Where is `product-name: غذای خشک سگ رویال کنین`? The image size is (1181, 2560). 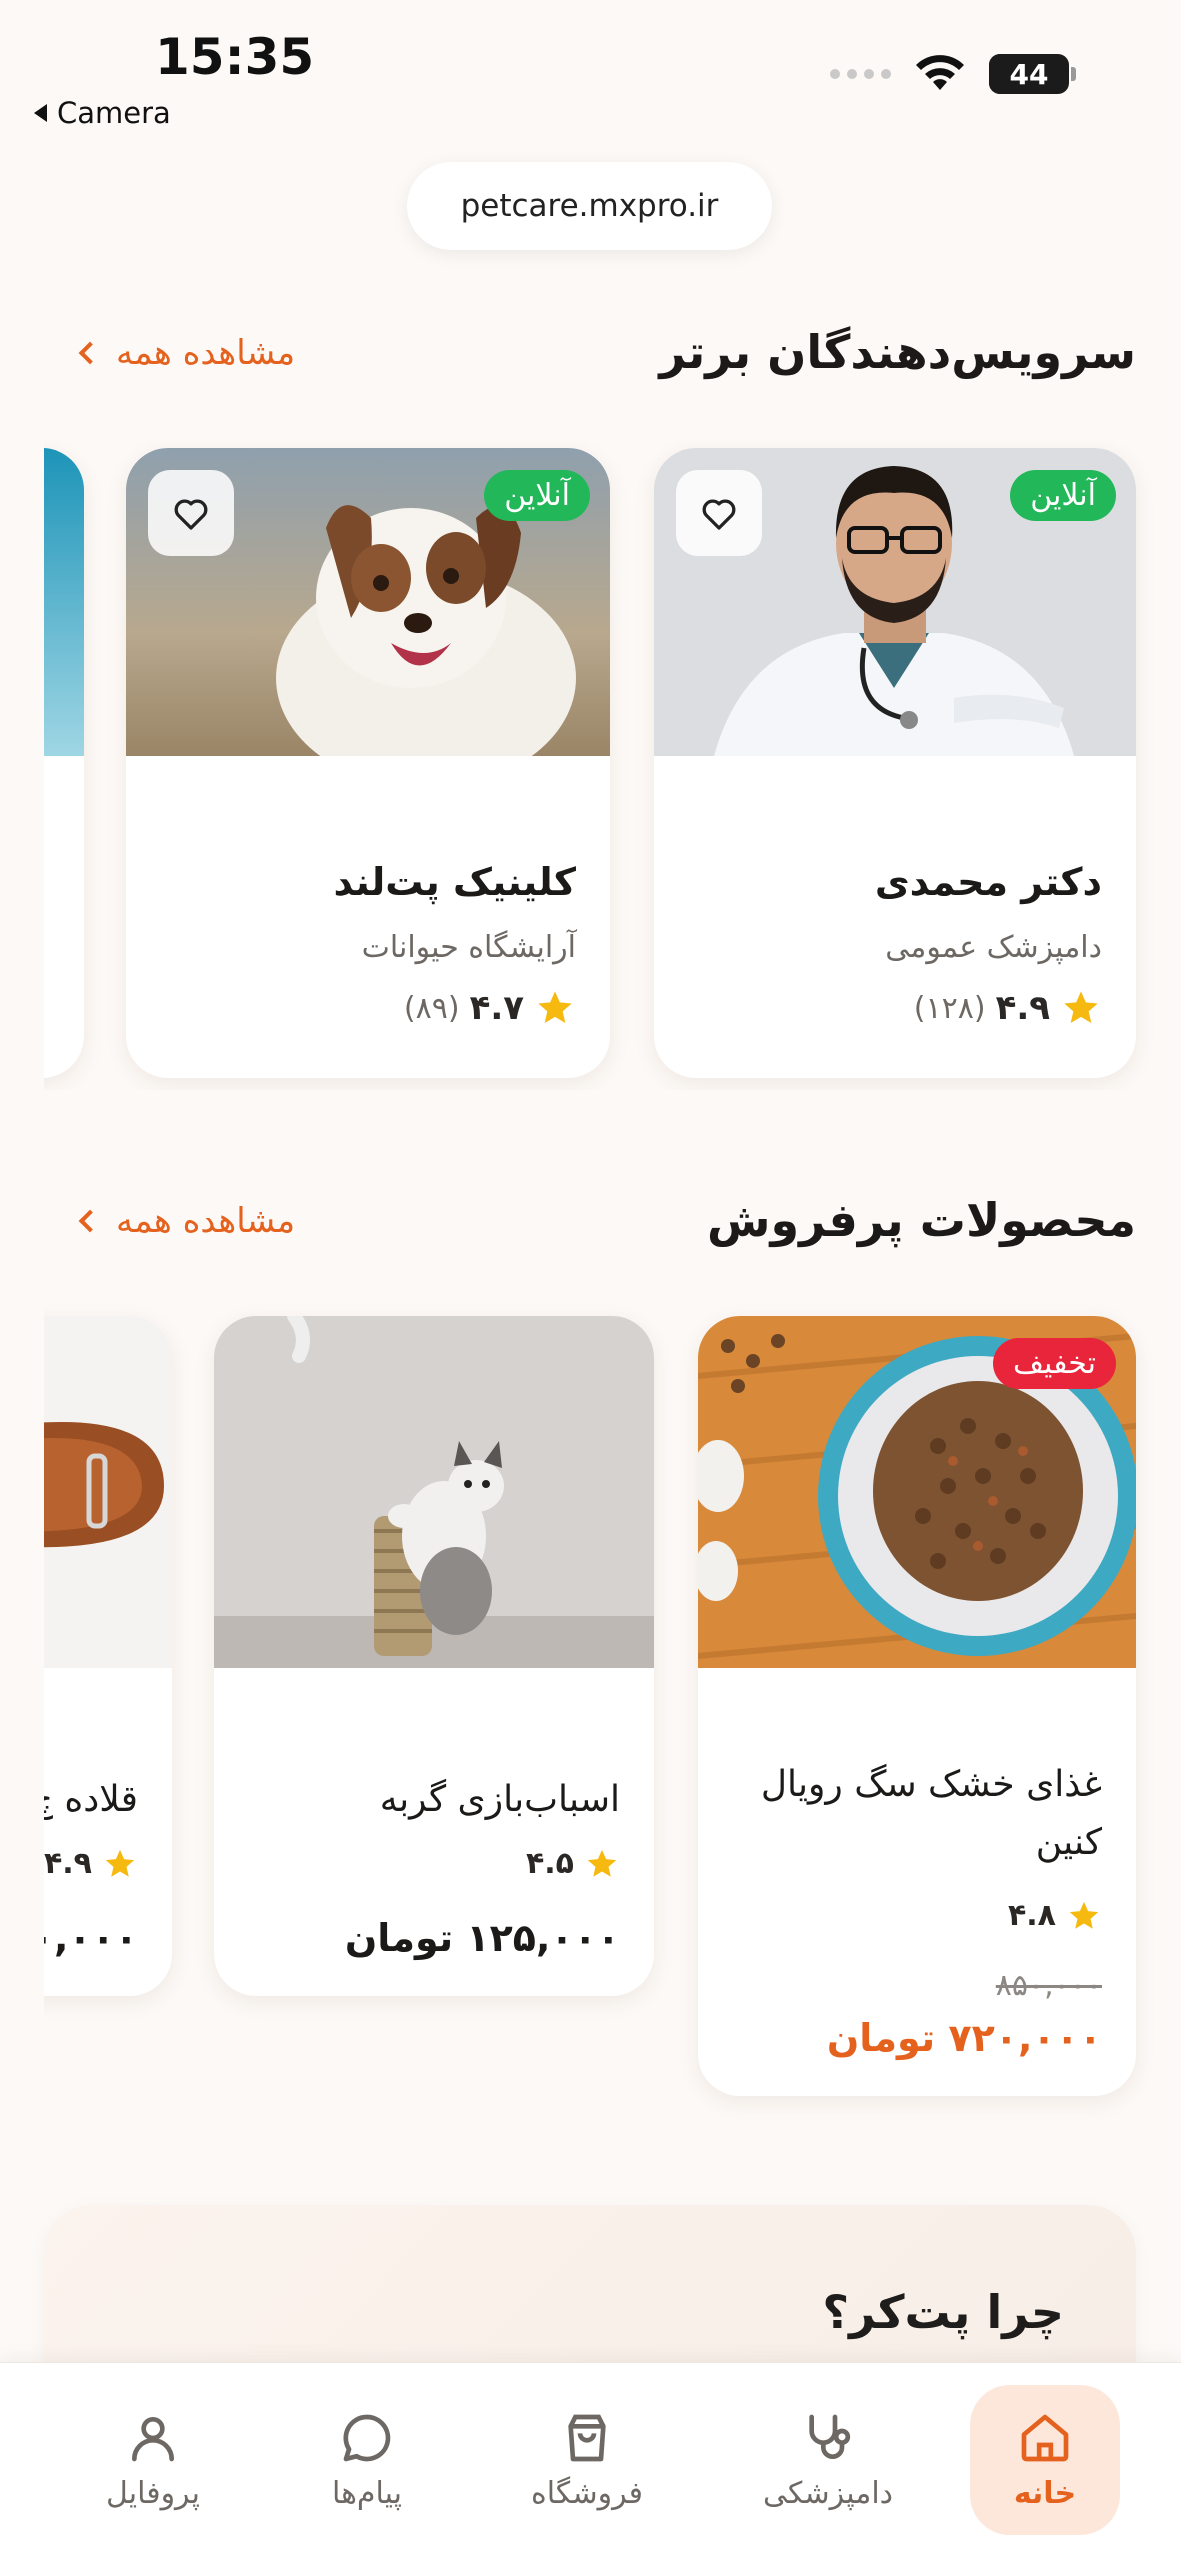 product-name: غذای خشک سگ رویال کنین is located at coordinates (931, 1813).